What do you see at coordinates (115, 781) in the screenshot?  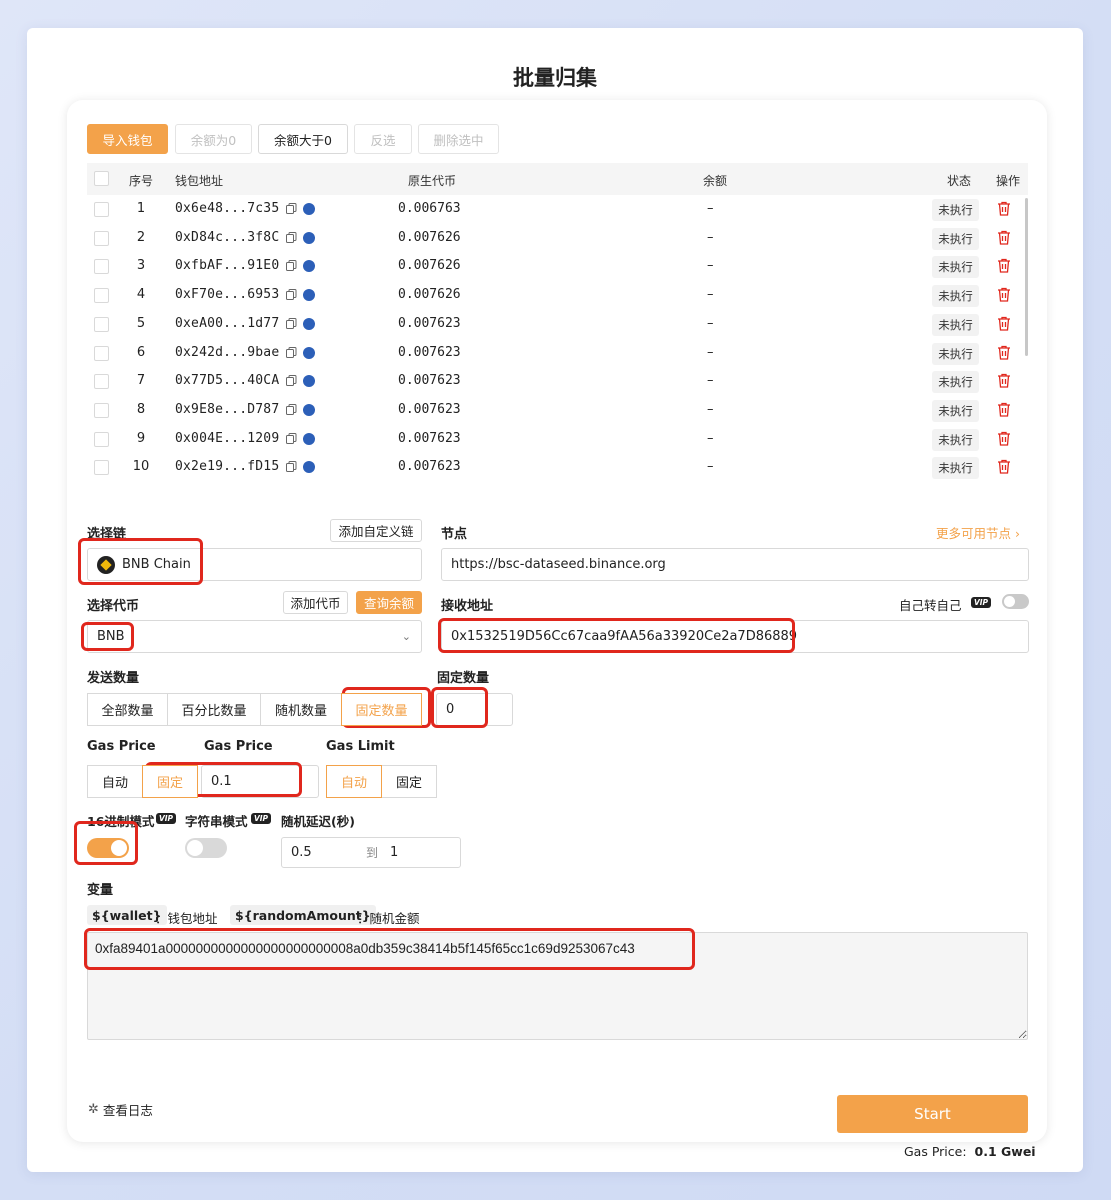 I see `gas-price-mode-option-0: 自动` at bounding box center [115, 781].